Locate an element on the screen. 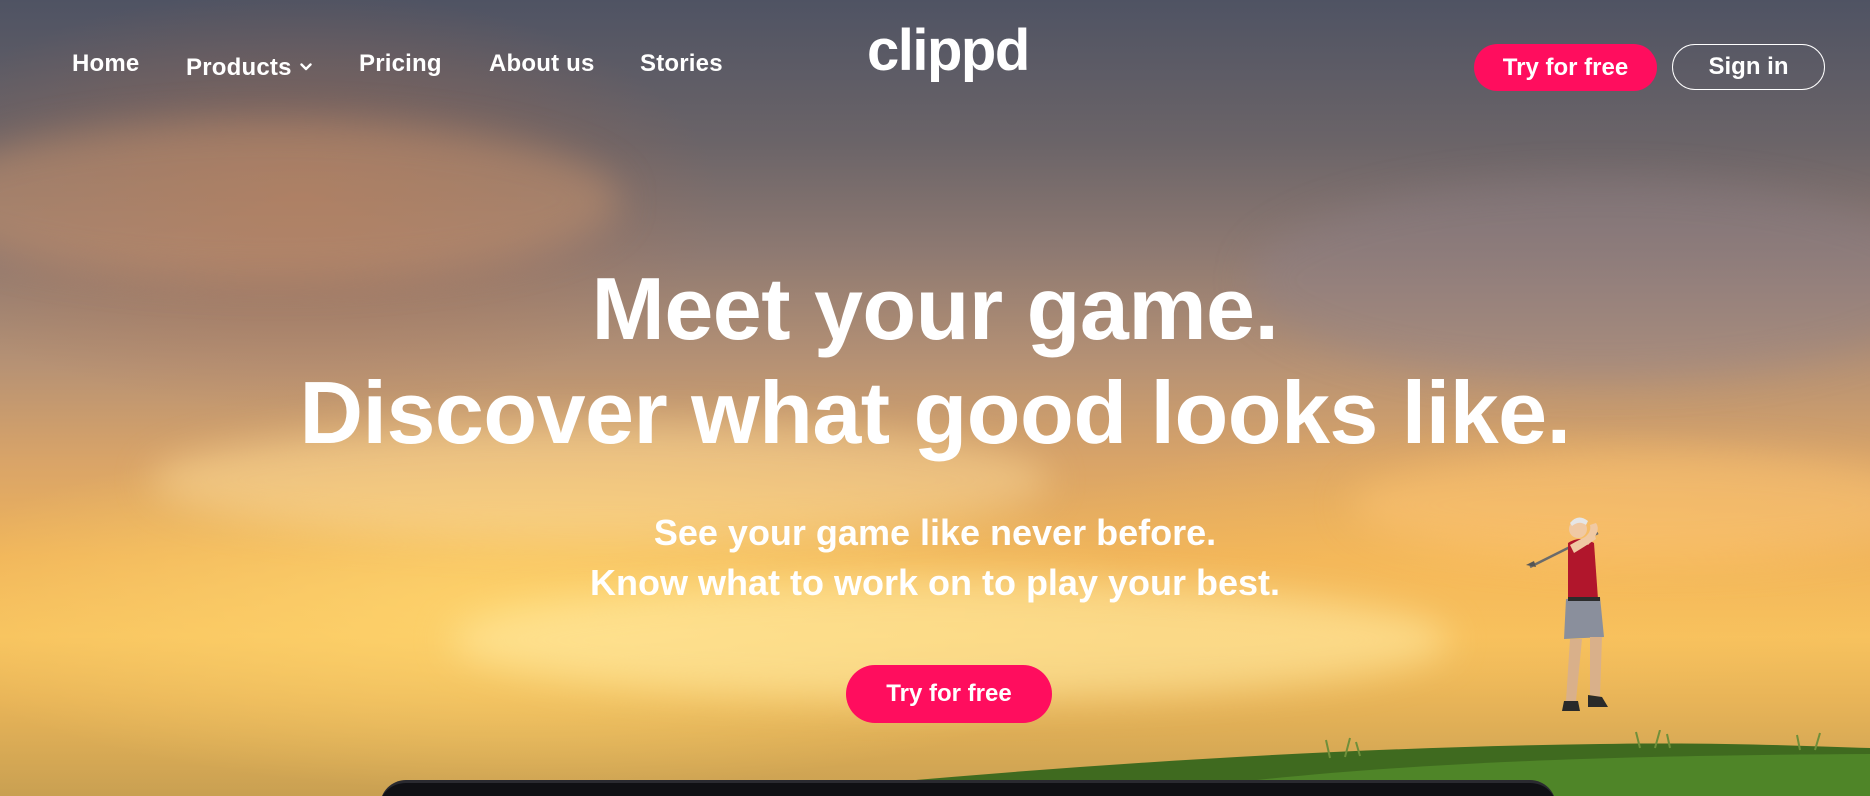 The width and height of the screenshot is (1870, 796). clippd-logo: clippd is located at coordinates (948, 62).